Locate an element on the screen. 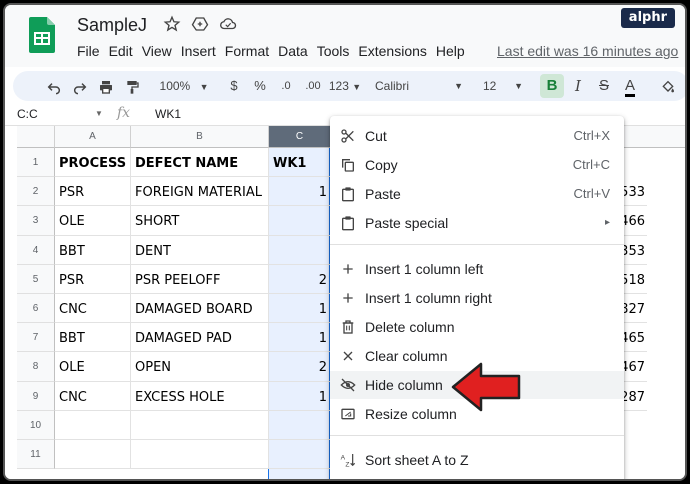 This screenshot has height=484, width=690. undo-icon is located at coordinates (54, 86).